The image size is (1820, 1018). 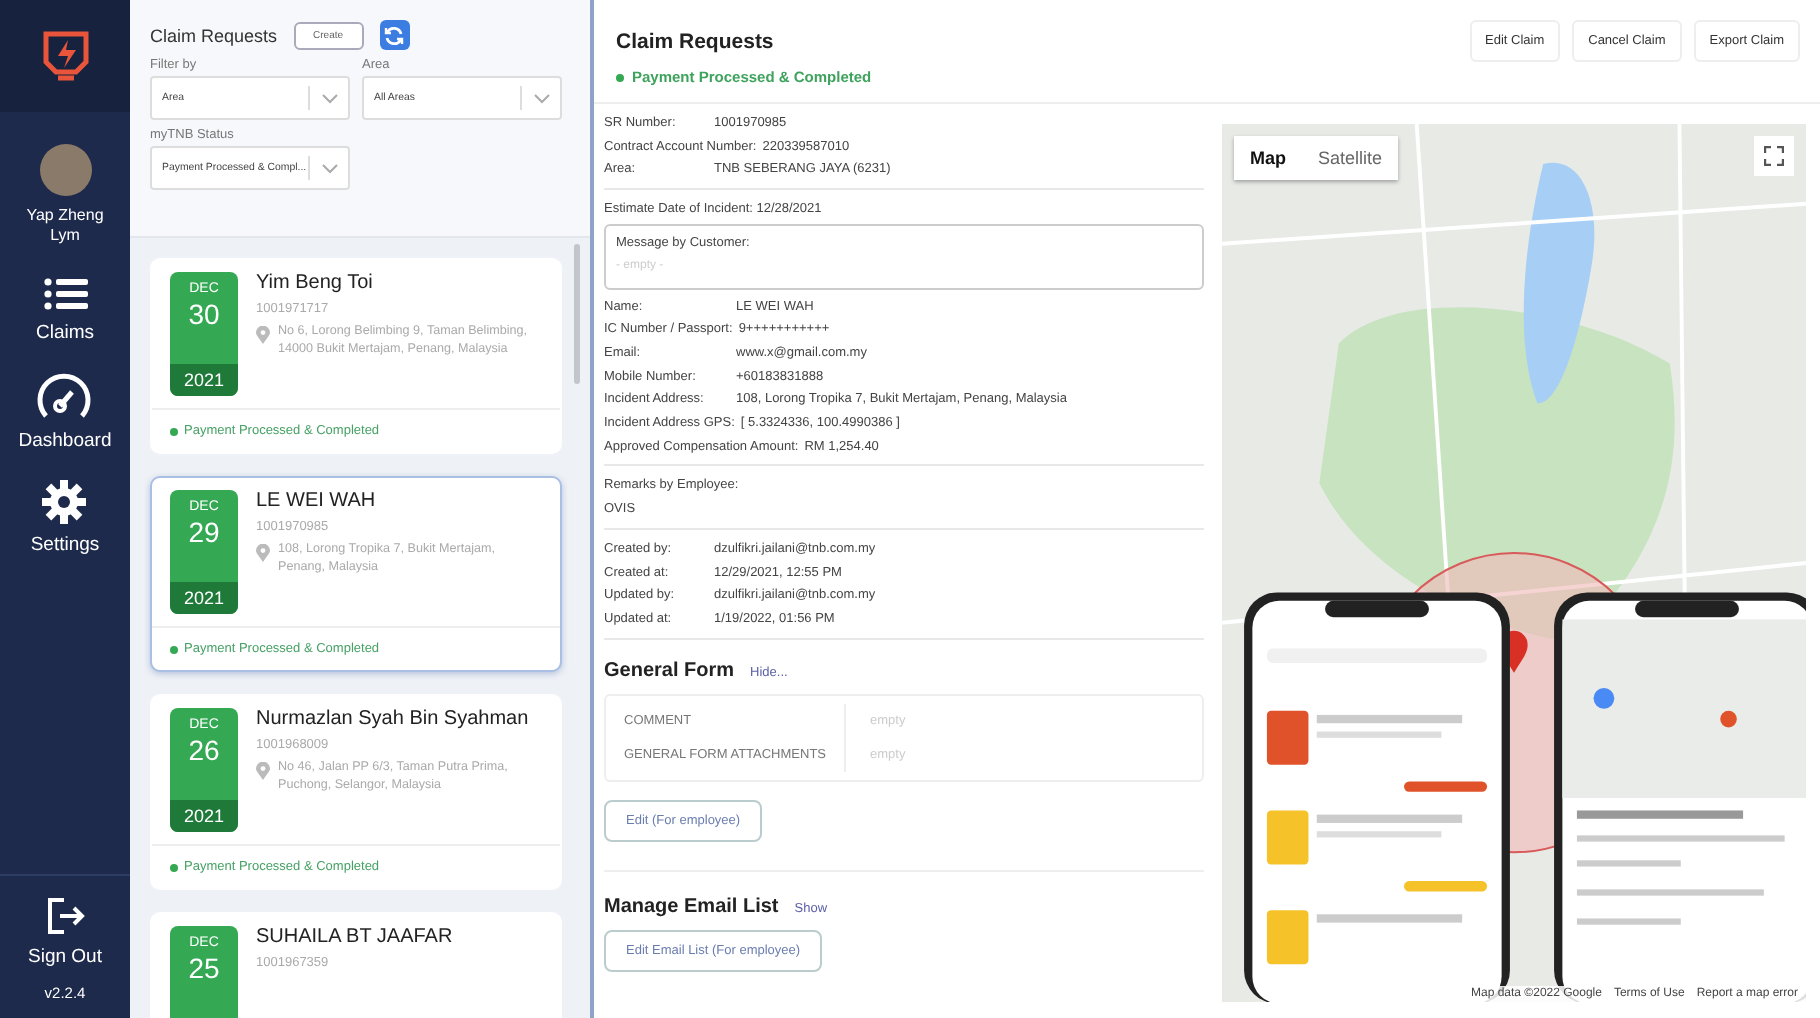 I want to click on claimant-name: LE WEI WAH, so click(x=317, y=501).